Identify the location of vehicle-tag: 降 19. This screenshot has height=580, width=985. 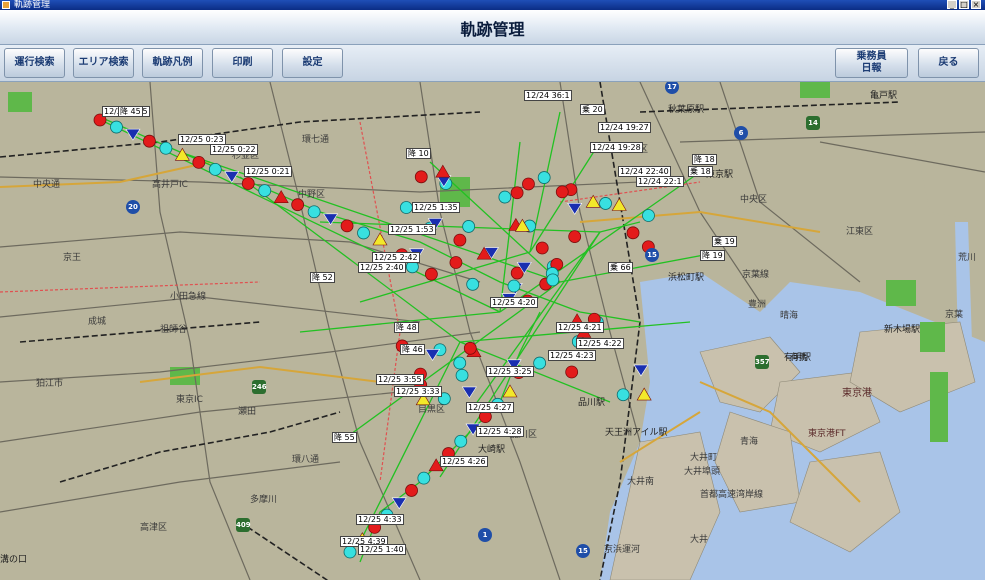
(712, 255).